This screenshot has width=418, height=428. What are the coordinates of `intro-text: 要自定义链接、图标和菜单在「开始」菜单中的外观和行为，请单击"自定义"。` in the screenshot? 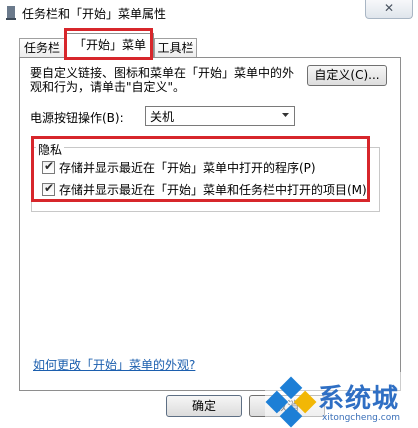 It's located at (162, 80).